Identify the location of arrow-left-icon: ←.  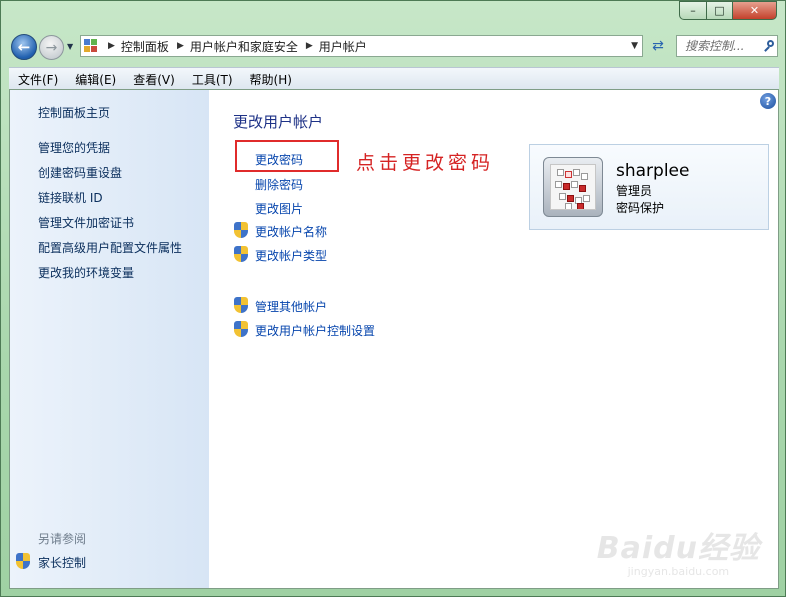
(24, 47).